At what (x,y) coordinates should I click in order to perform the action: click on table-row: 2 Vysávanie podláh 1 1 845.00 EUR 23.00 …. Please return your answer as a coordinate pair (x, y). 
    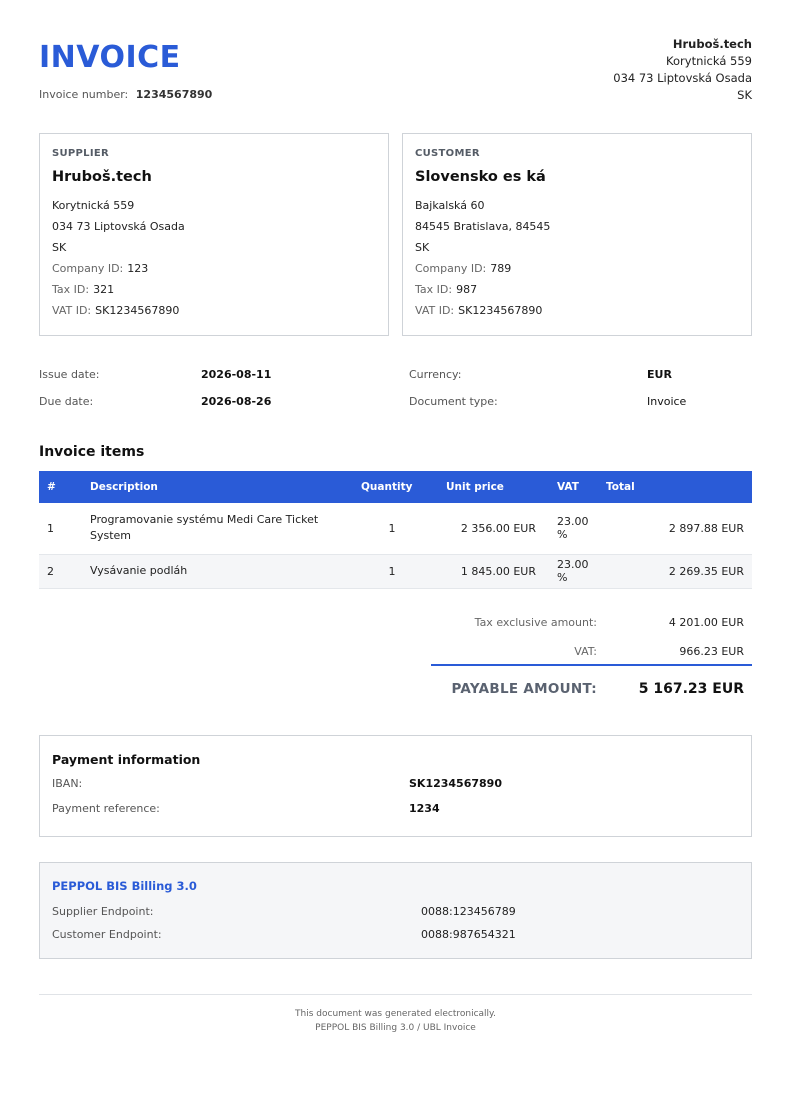
    Looking at the image, I should click on (395, 571).